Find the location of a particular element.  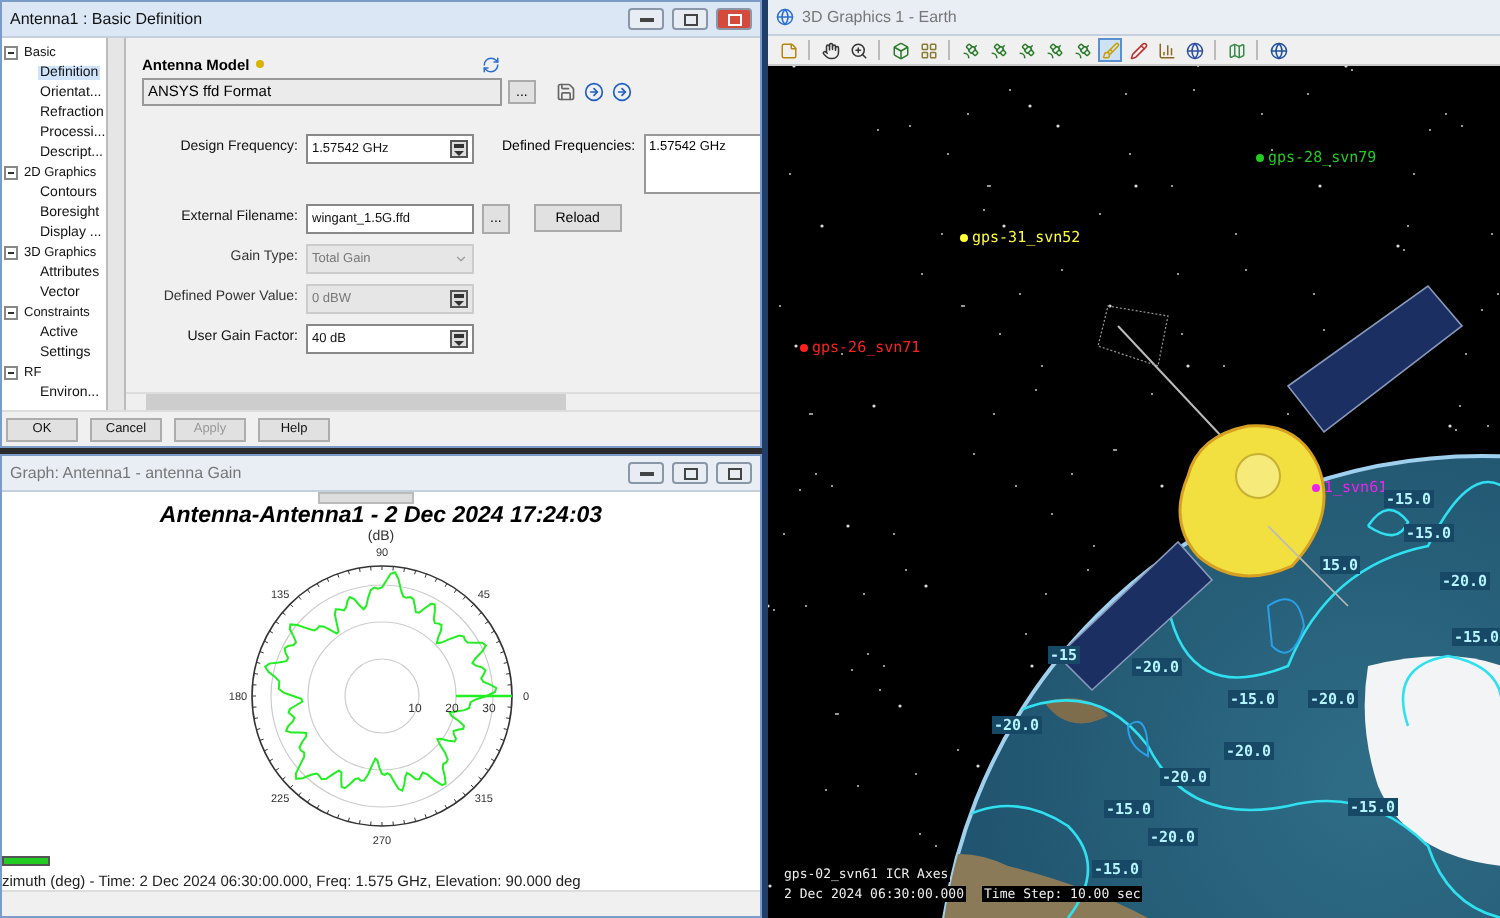

grid-icon is located at coordinates (928, 50).